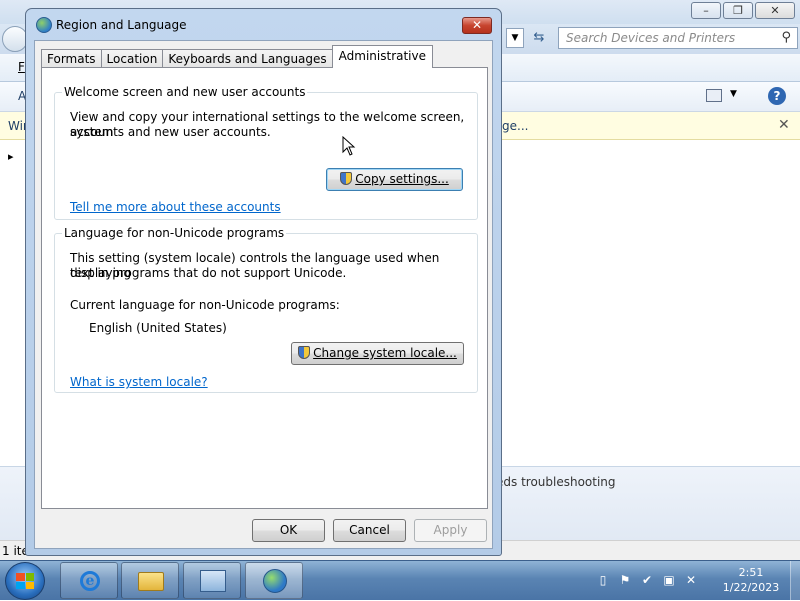  What do you see at coordinates (751, 572) in the screenshot?
I see `clock-time: 2:51` at bounding box center [751, 572].